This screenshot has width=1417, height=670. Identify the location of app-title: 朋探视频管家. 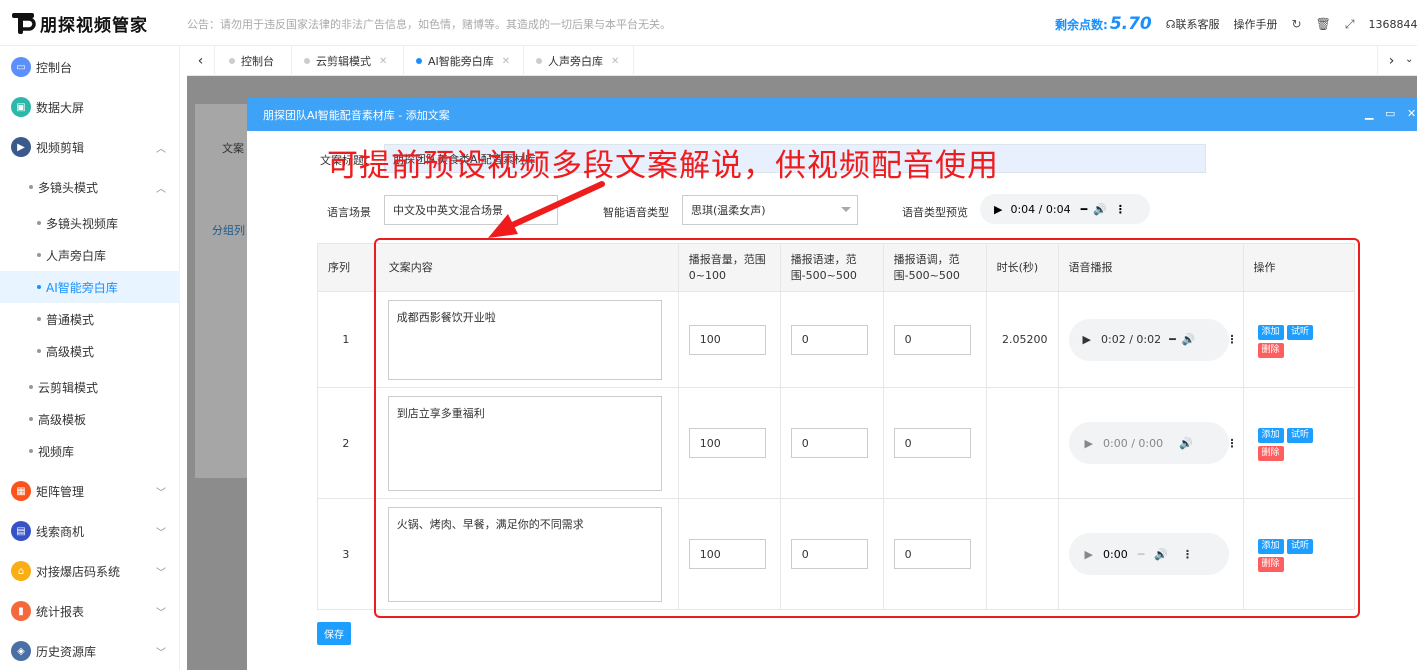
(94, 25).